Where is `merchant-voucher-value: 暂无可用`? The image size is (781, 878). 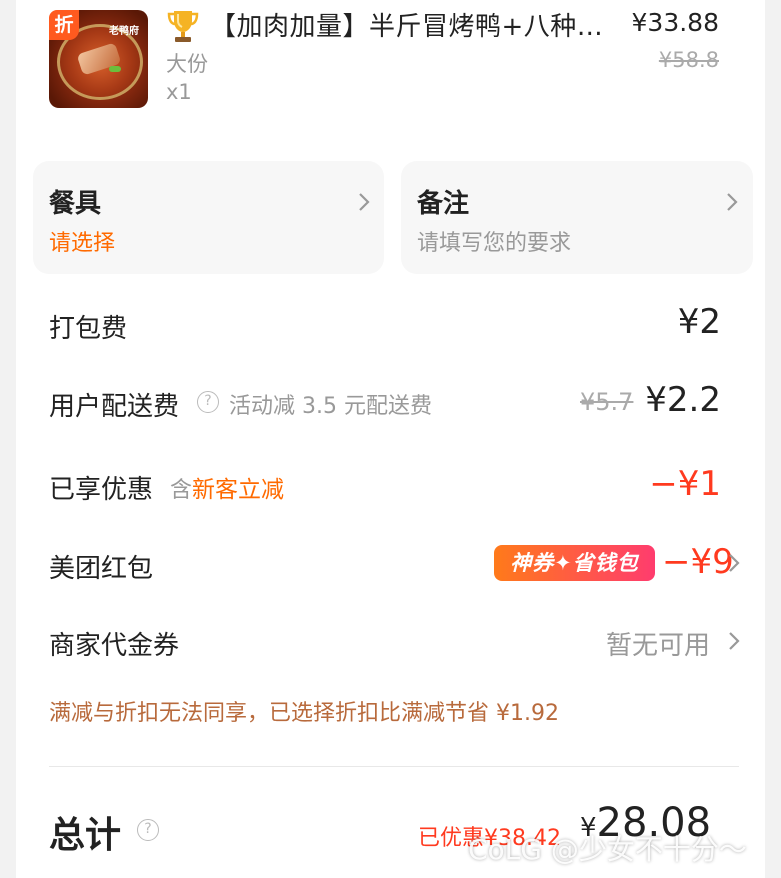 merchant-voucher-value: 暂无可用 is located at coordinates (658, 643).